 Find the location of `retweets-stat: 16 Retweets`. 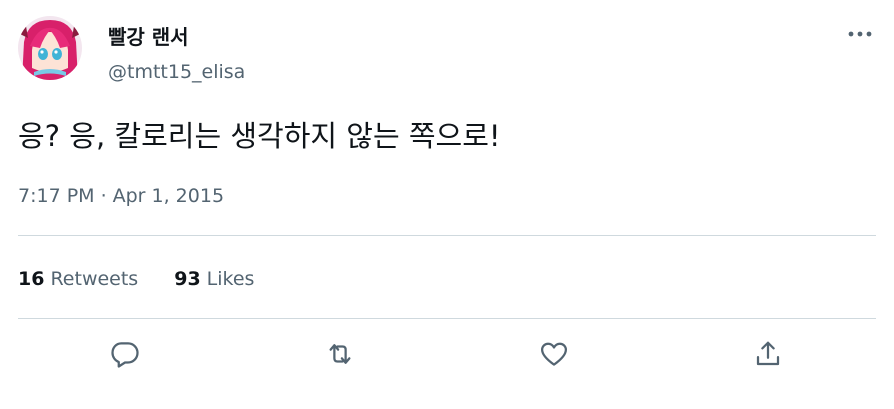

retweets-stat: 16 Retweets is located at coordinates (78, 279).